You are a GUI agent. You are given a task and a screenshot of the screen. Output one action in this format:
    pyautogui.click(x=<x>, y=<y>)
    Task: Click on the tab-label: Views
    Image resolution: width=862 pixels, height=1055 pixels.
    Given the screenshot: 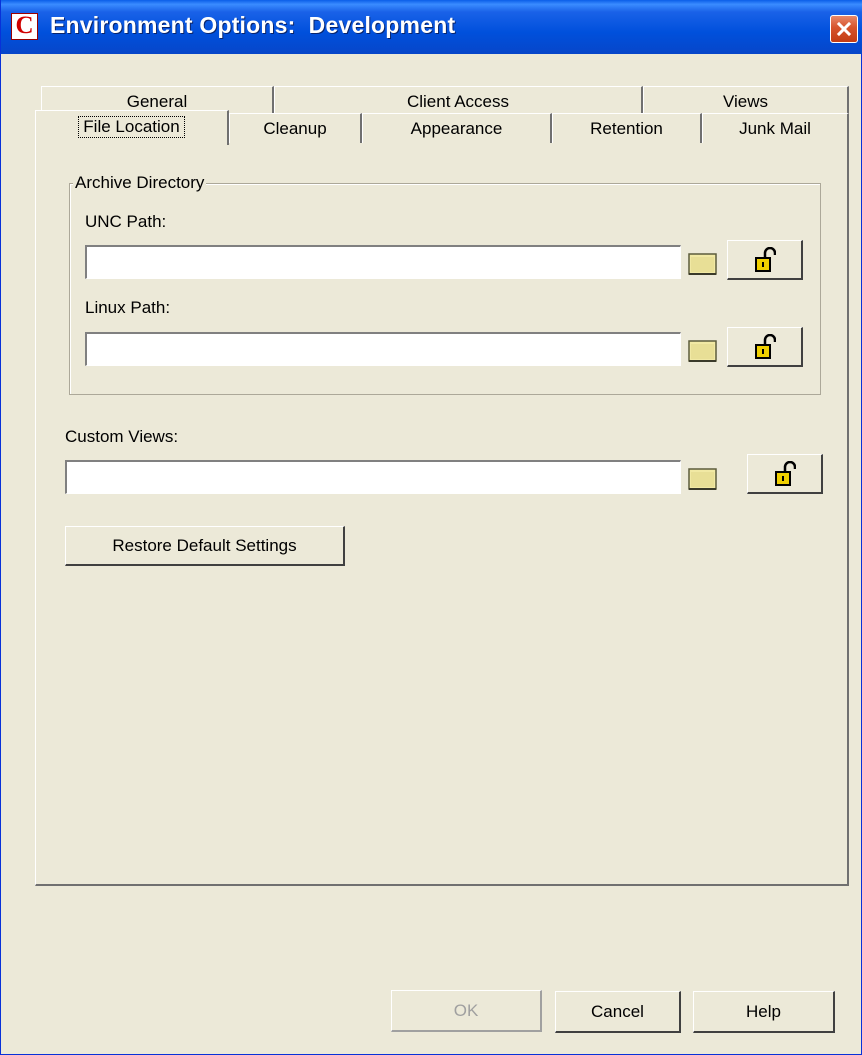 What is the action you would take?
    pyautogui.click(x=745, y=101)
    